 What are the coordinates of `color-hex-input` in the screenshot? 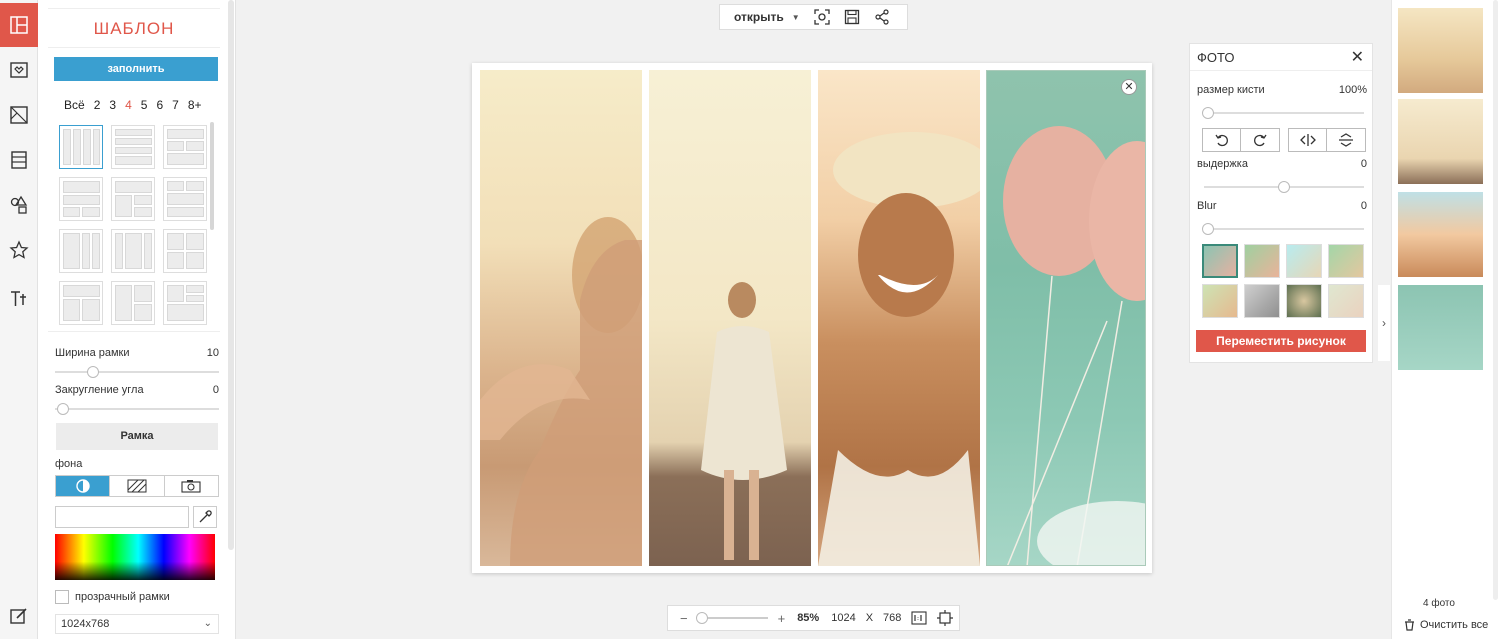 It's located at (122, 517).